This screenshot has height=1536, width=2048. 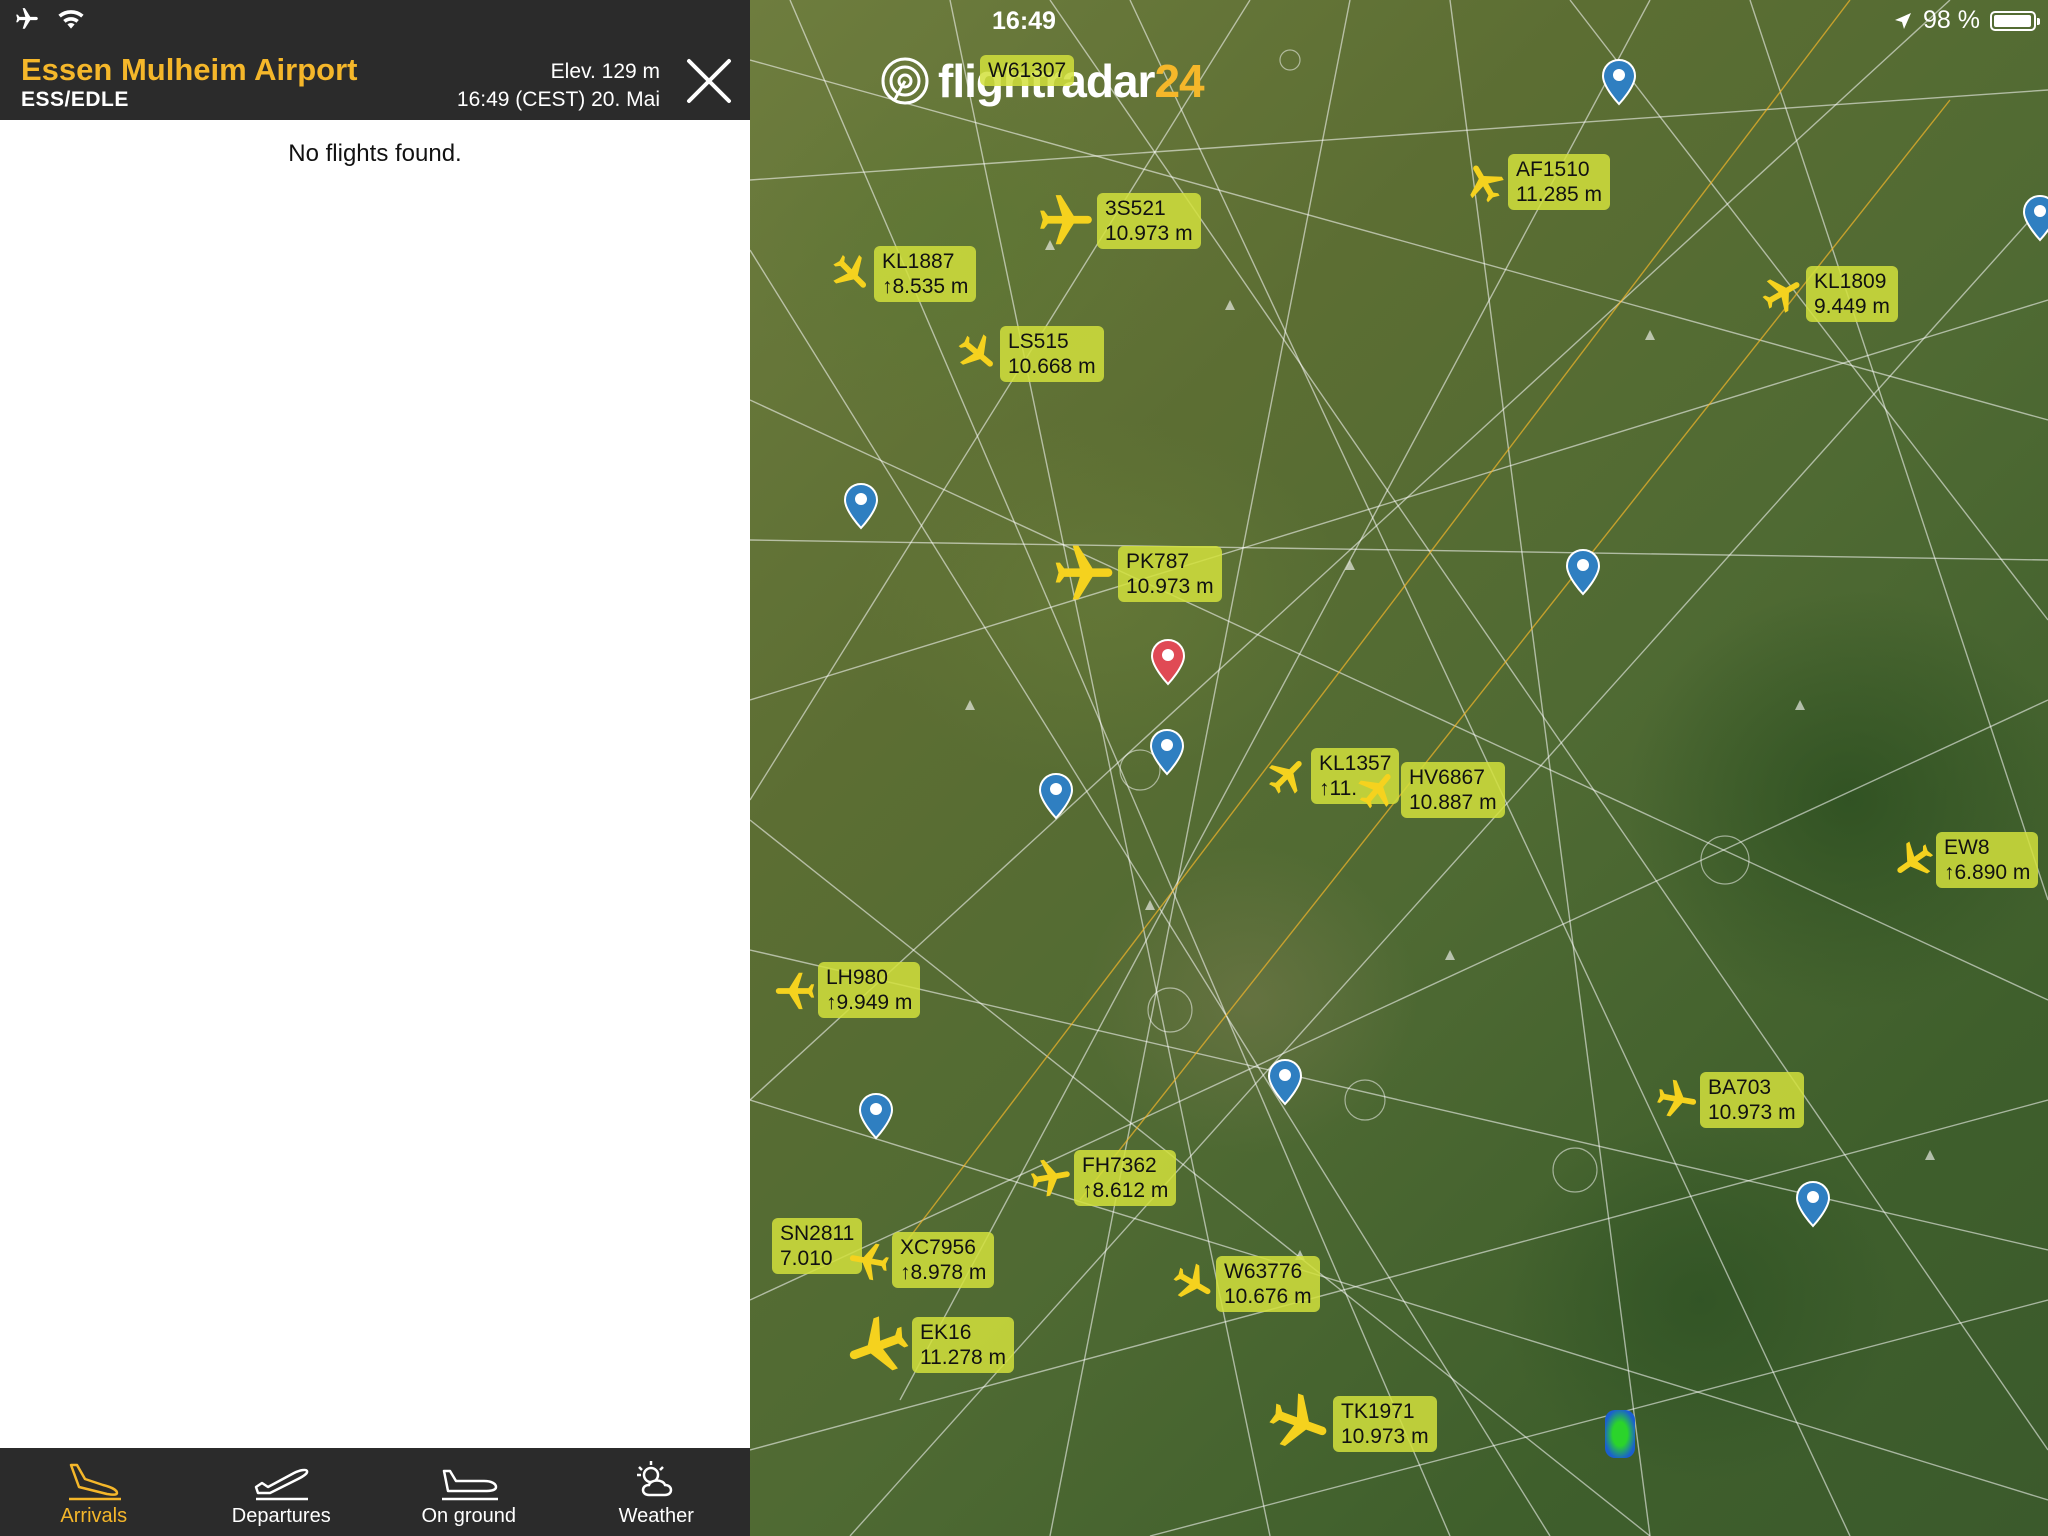 What do you see at coordinates (1136, 574) in the screenshot?
I see `flight-marker: PK787 10.973 m` at bounding box center [1136, 574].